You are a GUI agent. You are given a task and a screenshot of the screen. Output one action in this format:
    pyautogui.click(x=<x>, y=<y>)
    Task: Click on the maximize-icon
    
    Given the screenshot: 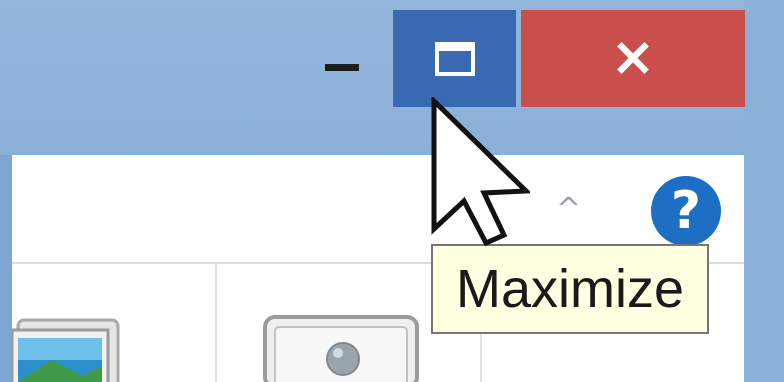 What is the action you would take?
    pyautogui.click(x=454, y=58)
    